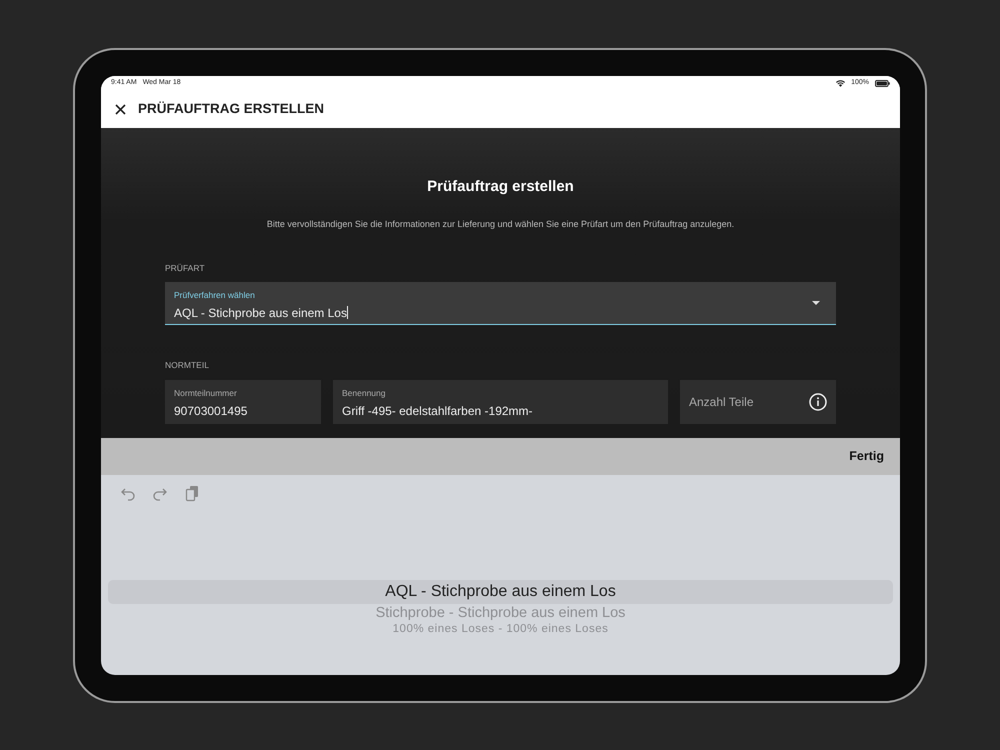 The image size is (1000, 750). Describe the element at coordinates (192, 493) in the screenshot. I see `clipboard-icon` at that location.